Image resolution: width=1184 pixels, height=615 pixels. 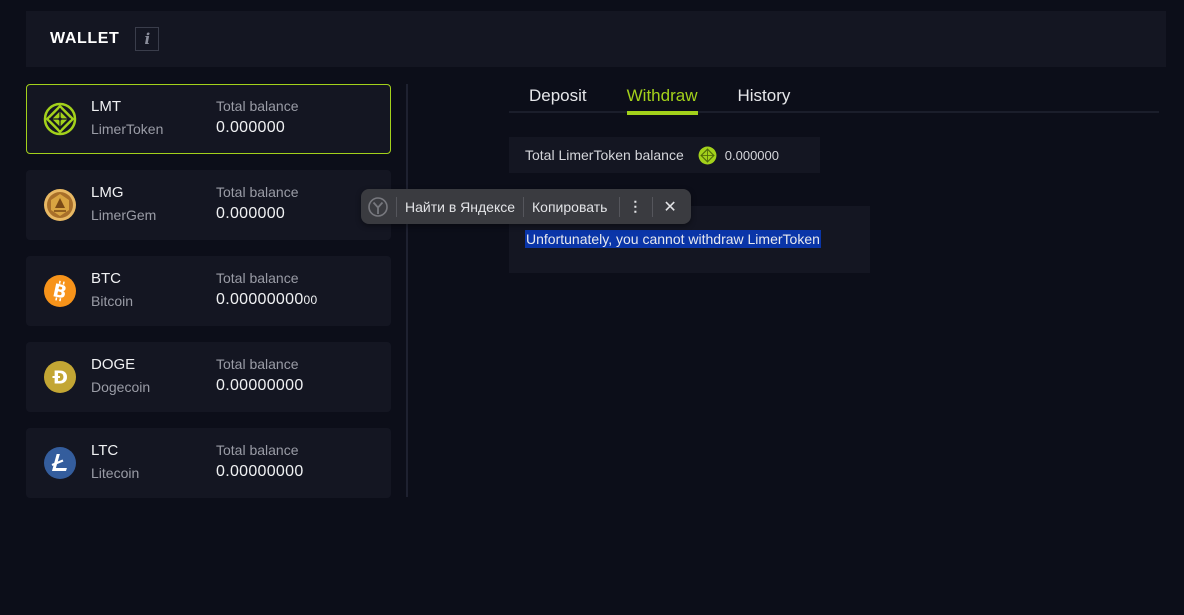 I want to click on coin-symbol: LMT, so click(x=106, y=106).